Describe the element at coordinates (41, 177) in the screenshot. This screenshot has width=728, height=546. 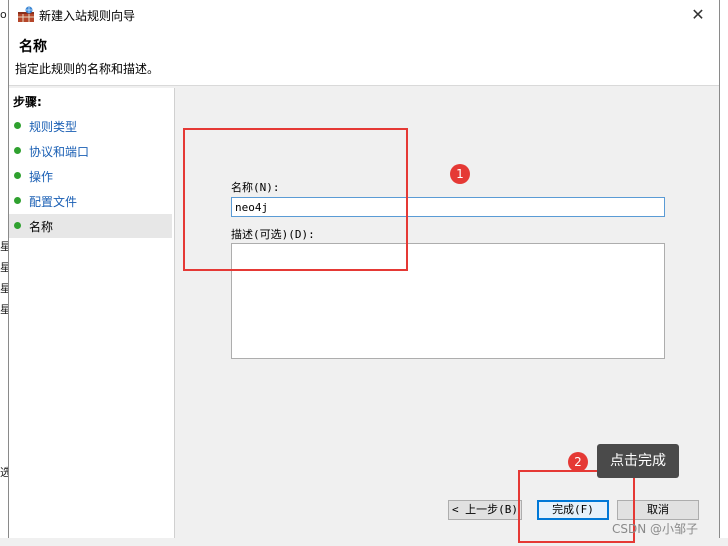
I see `step-label: 操作` at that location.